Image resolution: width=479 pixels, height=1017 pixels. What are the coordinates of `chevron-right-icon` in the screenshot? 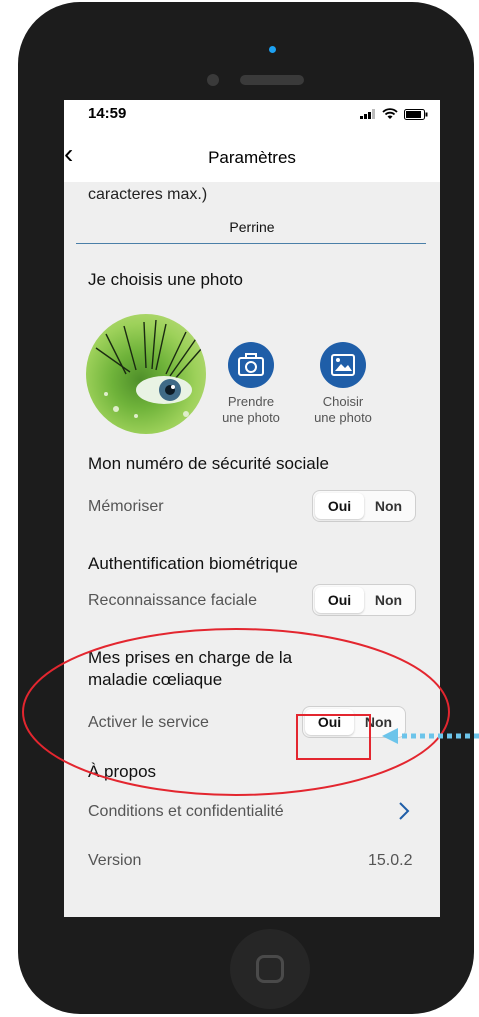 It's located at (404, 811).